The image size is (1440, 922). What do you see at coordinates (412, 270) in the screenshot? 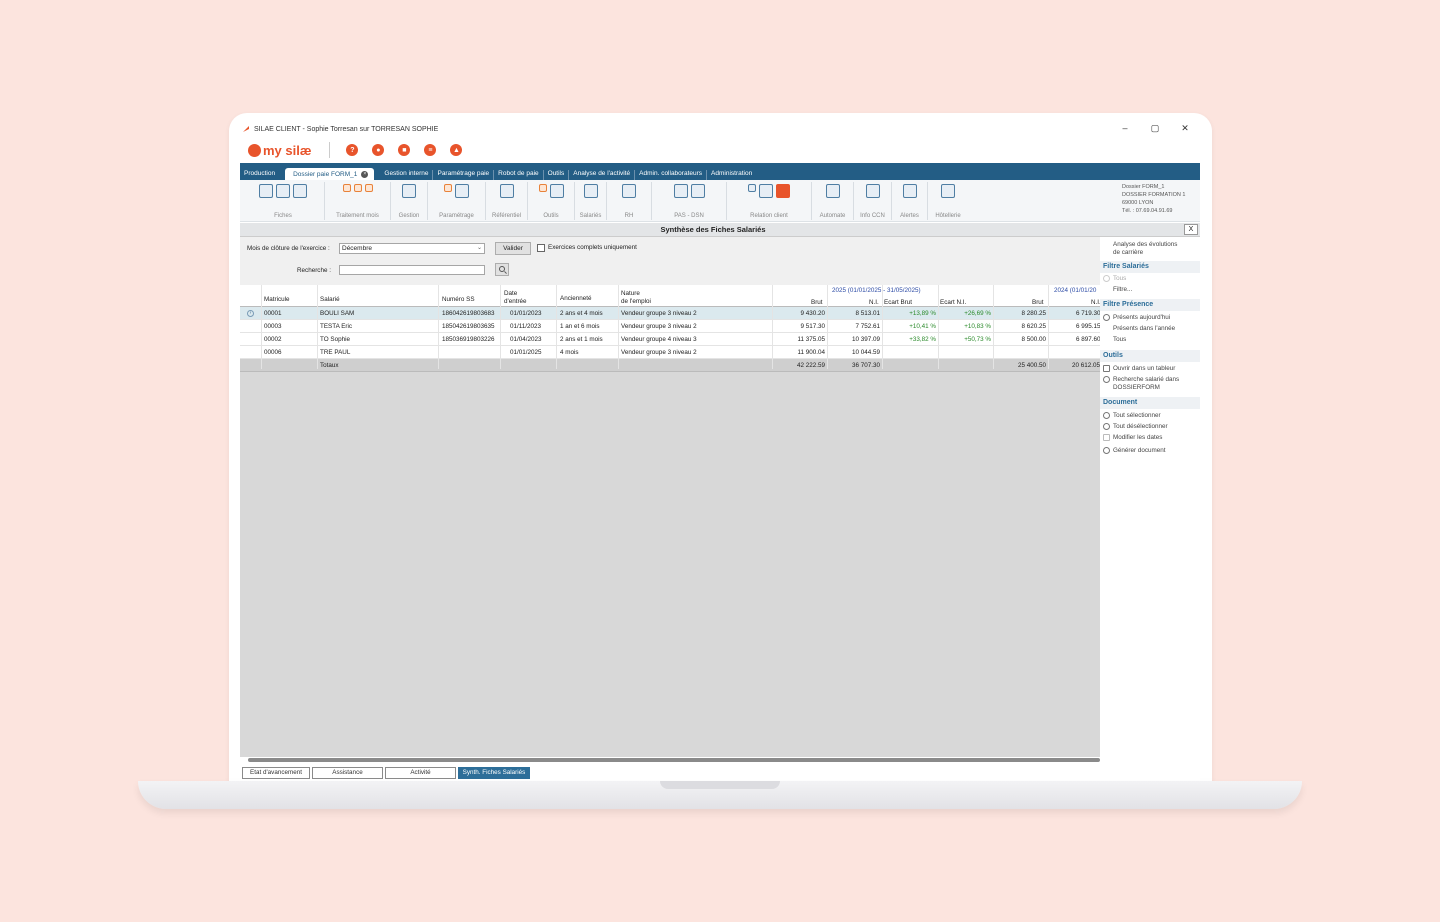
I see `search-input` at bounding box center [412, 270].